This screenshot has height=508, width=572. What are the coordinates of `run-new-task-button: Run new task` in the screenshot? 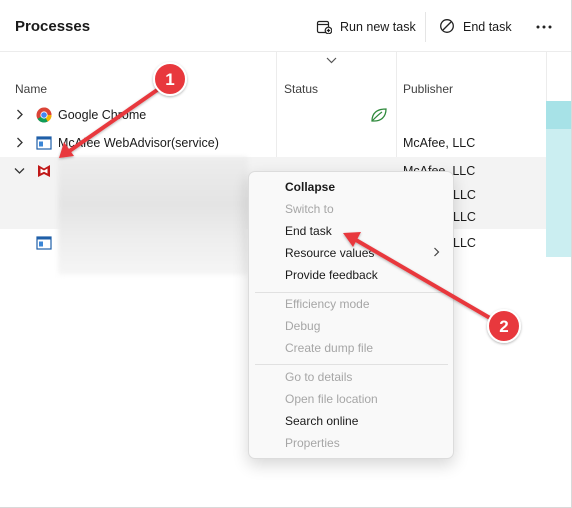 It's located at (366, 27).